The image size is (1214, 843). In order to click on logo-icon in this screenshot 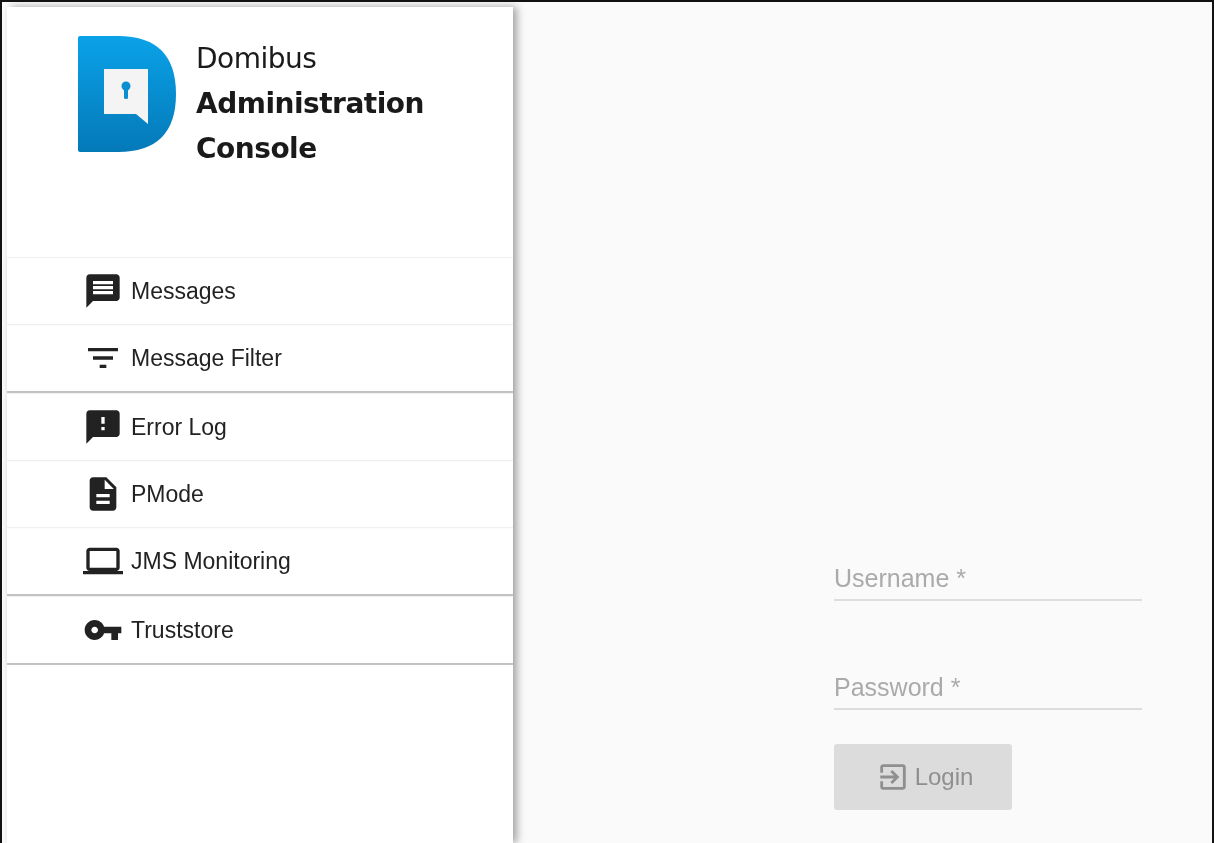, I will do `click(127, 94)`.